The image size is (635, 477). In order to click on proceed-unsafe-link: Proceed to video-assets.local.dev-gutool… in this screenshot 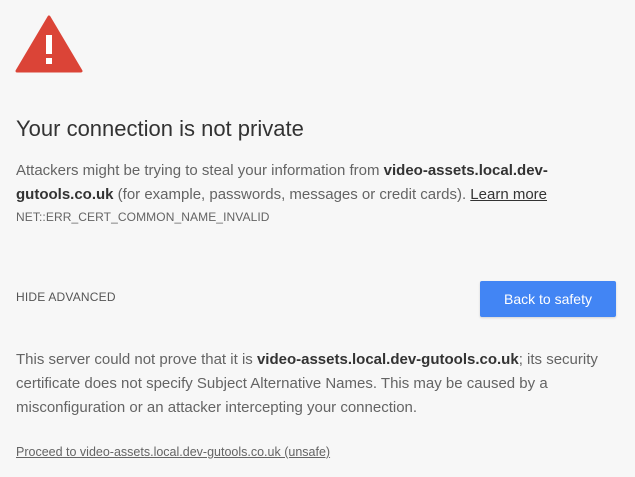, I will do `click(173, 452)`.